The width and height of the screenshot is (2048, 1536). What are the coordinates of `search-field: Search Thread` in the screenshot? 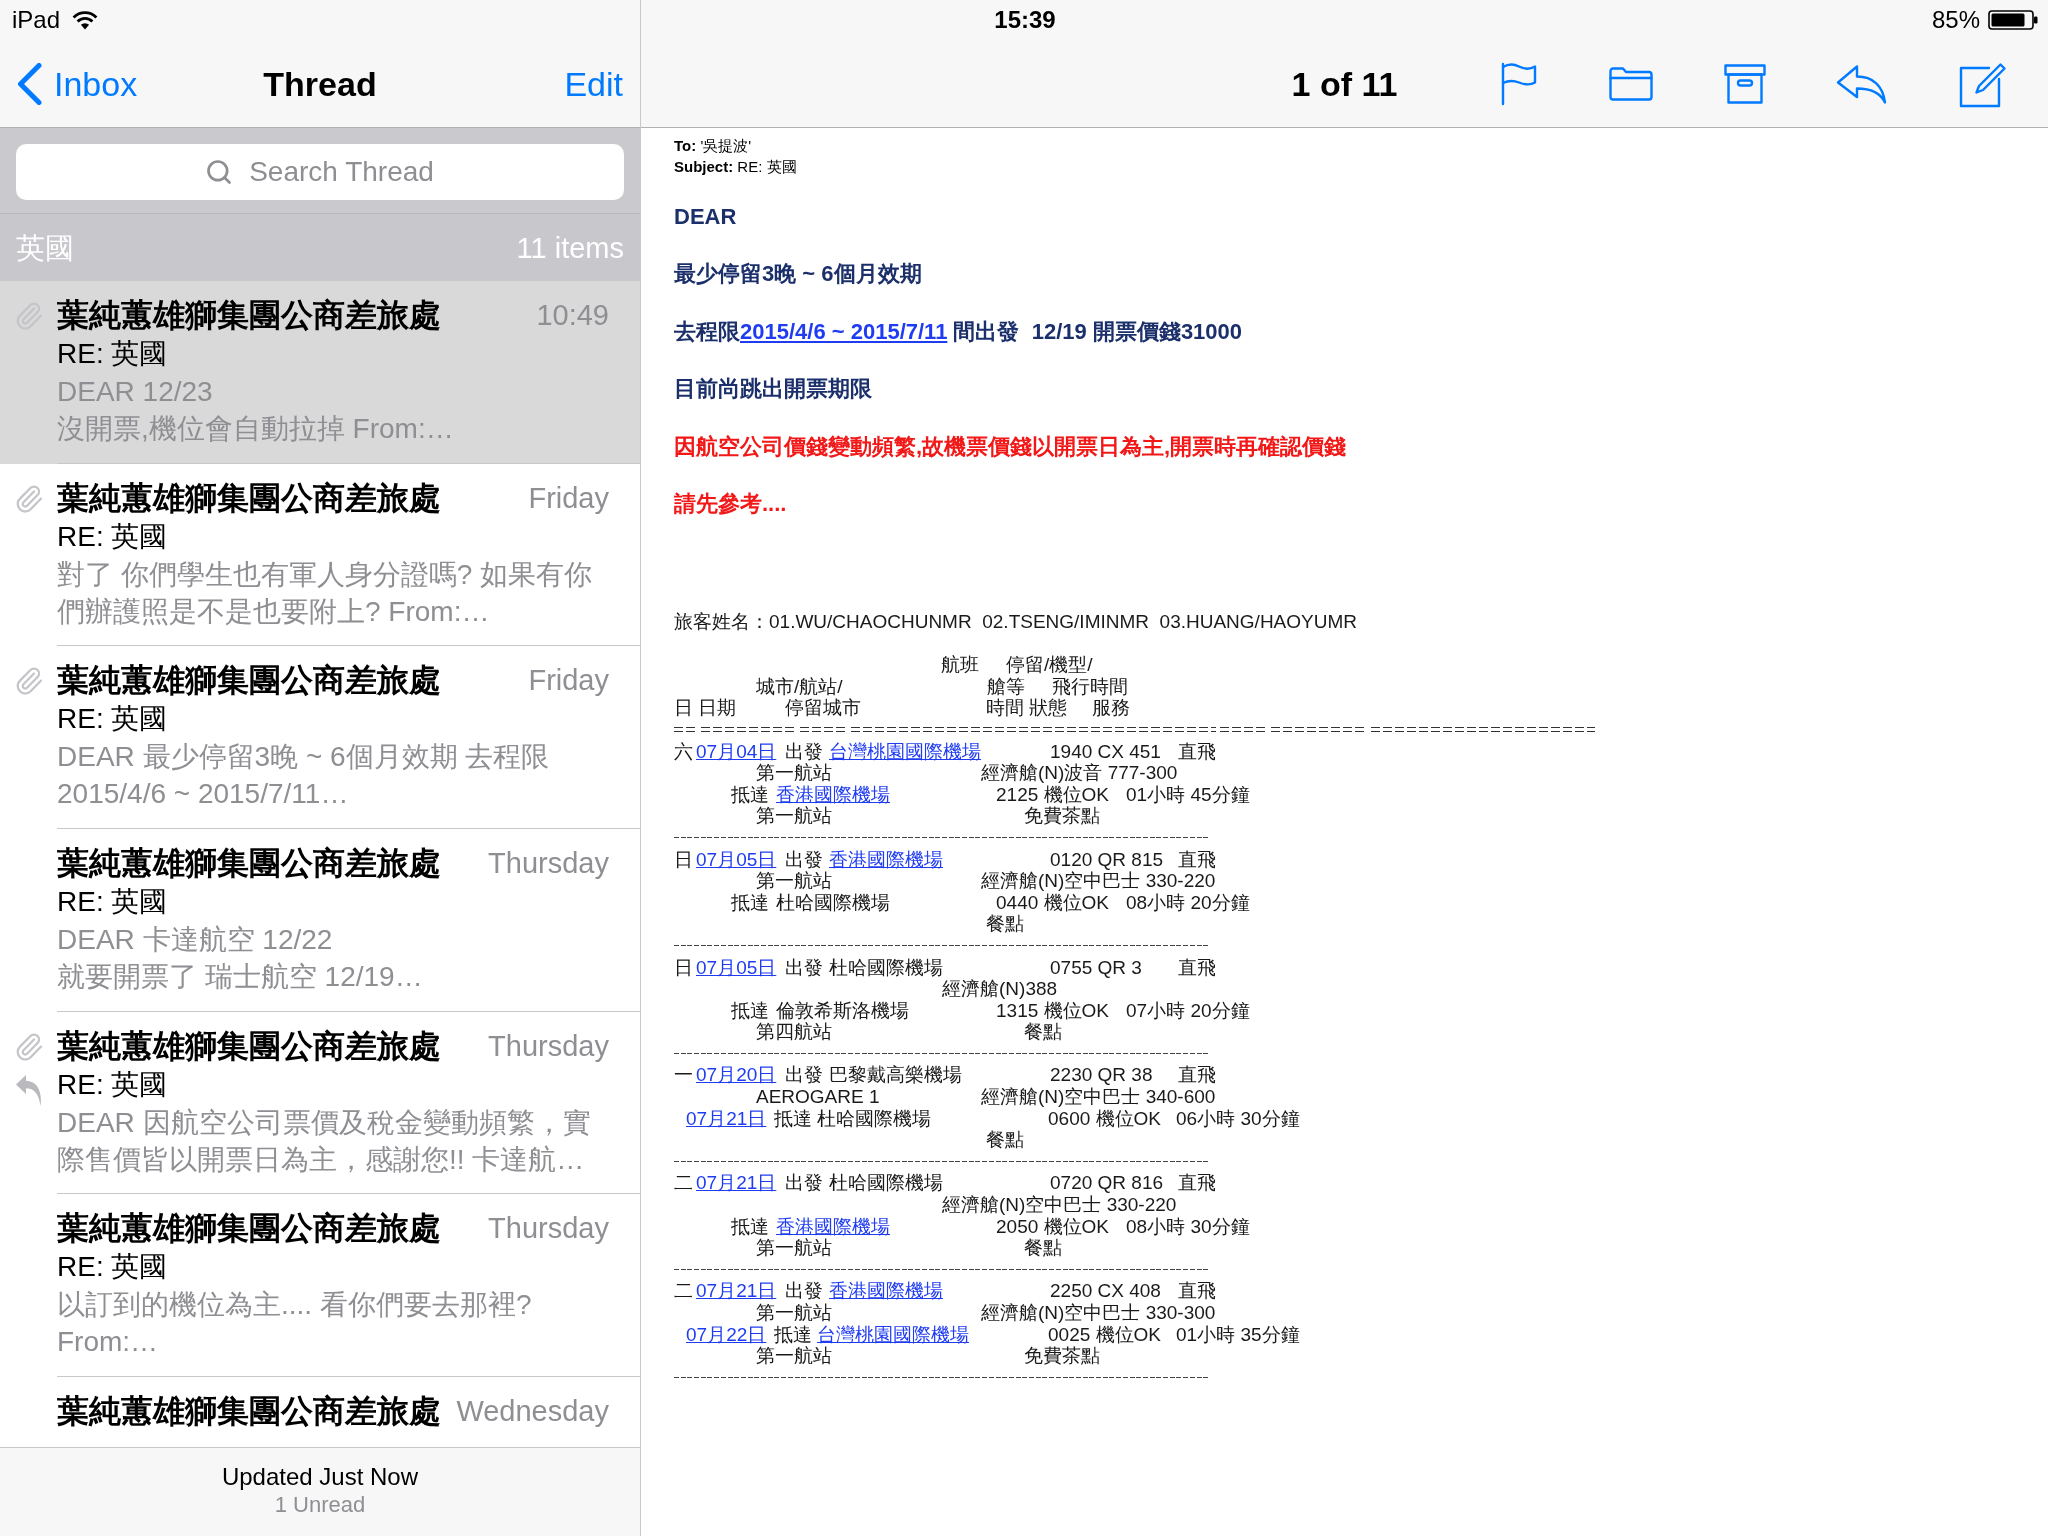 It's located at (320, 172).